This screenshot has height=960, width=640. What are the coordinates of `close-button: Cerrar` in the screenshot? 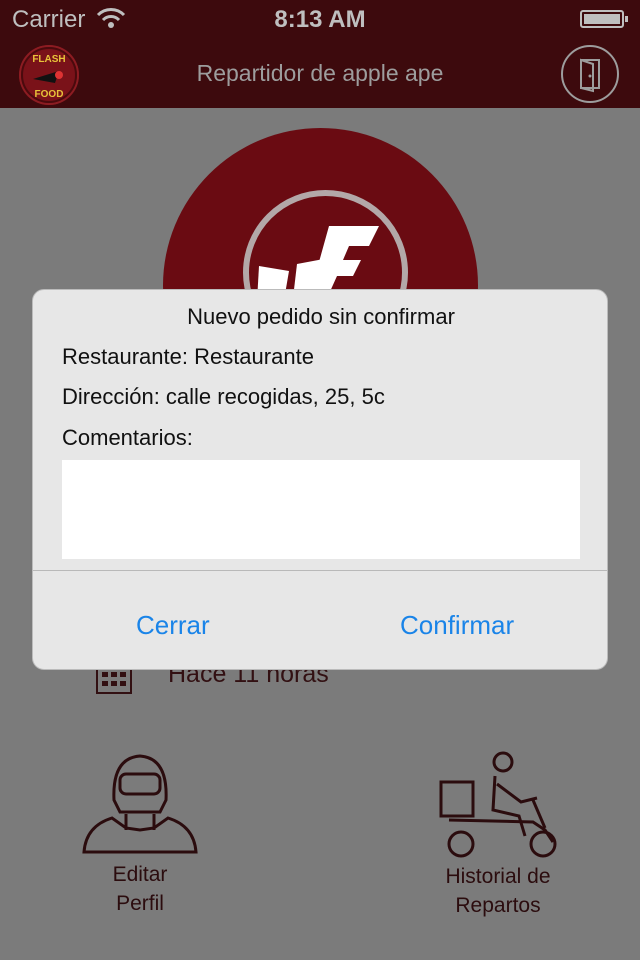 It's located at (173, 625).